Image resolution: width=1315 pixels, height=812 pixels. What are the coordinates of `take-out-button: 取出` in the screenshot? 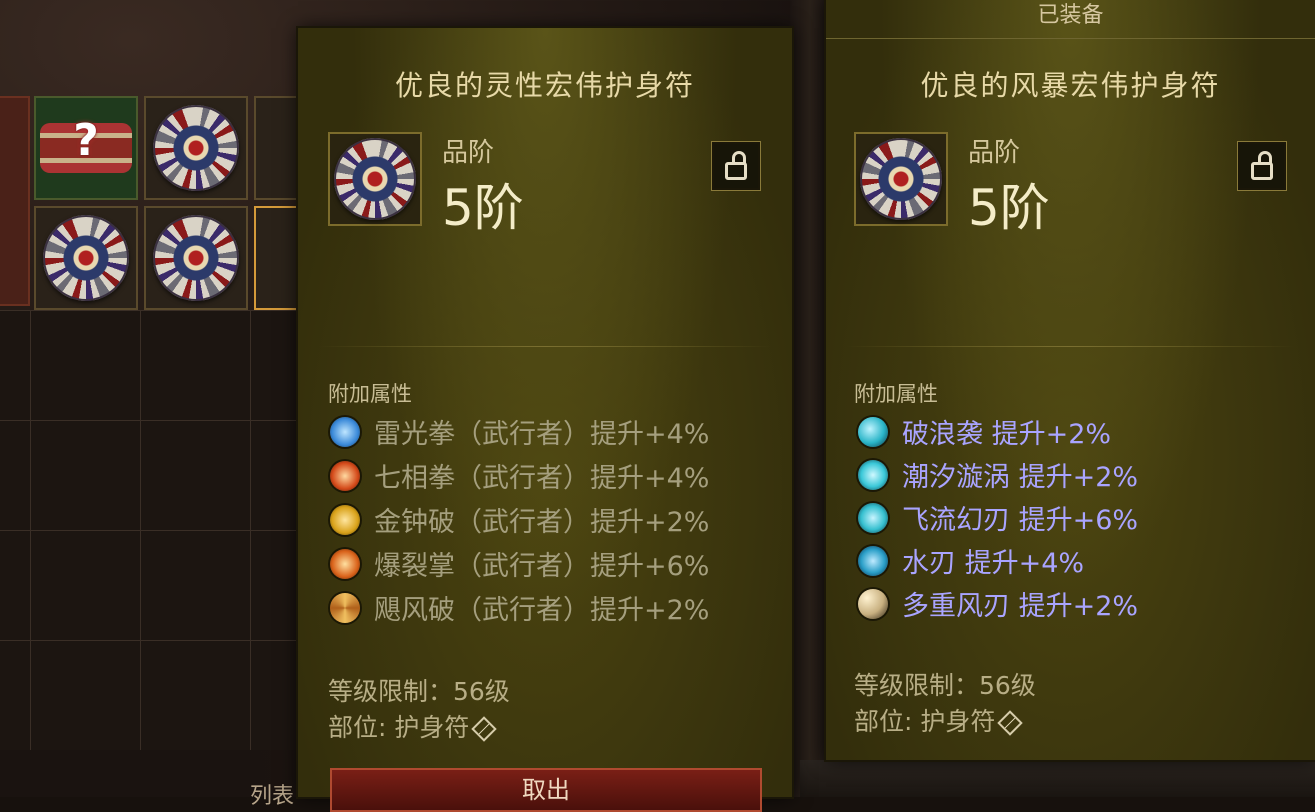 It's located at (546, 790).